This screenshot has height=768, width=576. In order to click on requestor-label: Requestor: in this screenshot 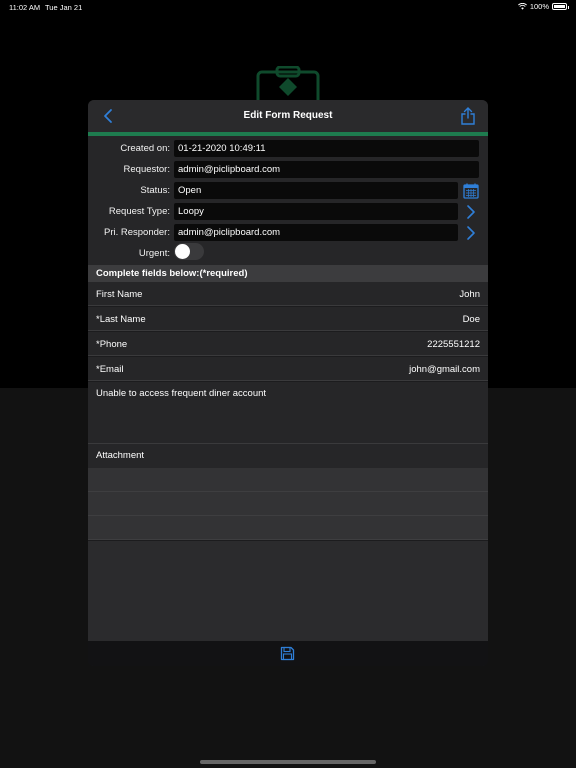, I will do `click(146, 169)`.